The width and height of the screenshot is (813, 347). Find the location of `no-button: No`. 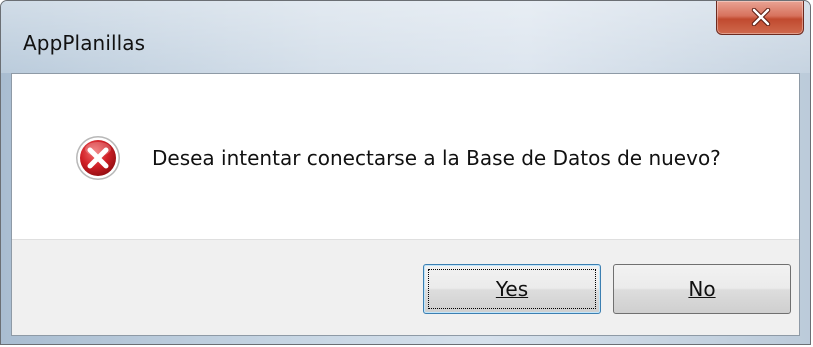

no-button: No is located at coordinates (702, 289).